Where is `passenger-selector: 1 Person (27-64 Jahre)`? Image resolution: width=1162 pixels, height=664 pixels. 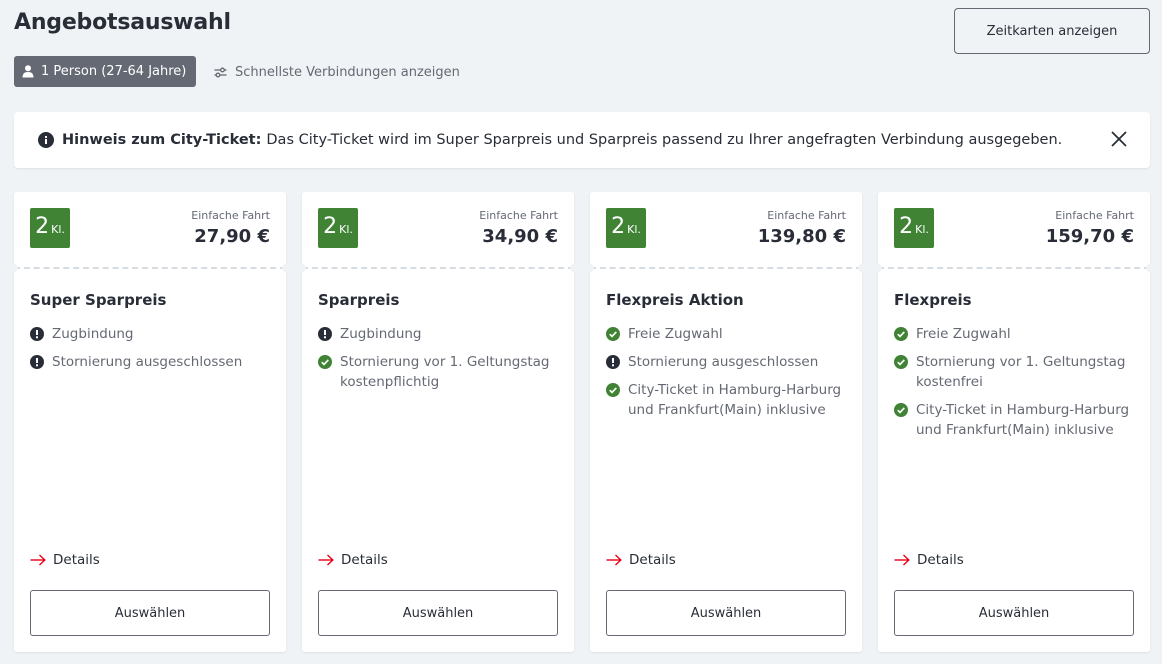 passenger-selector: 1 Person (27-64 Jahre) is located at coordinates (105, 71).